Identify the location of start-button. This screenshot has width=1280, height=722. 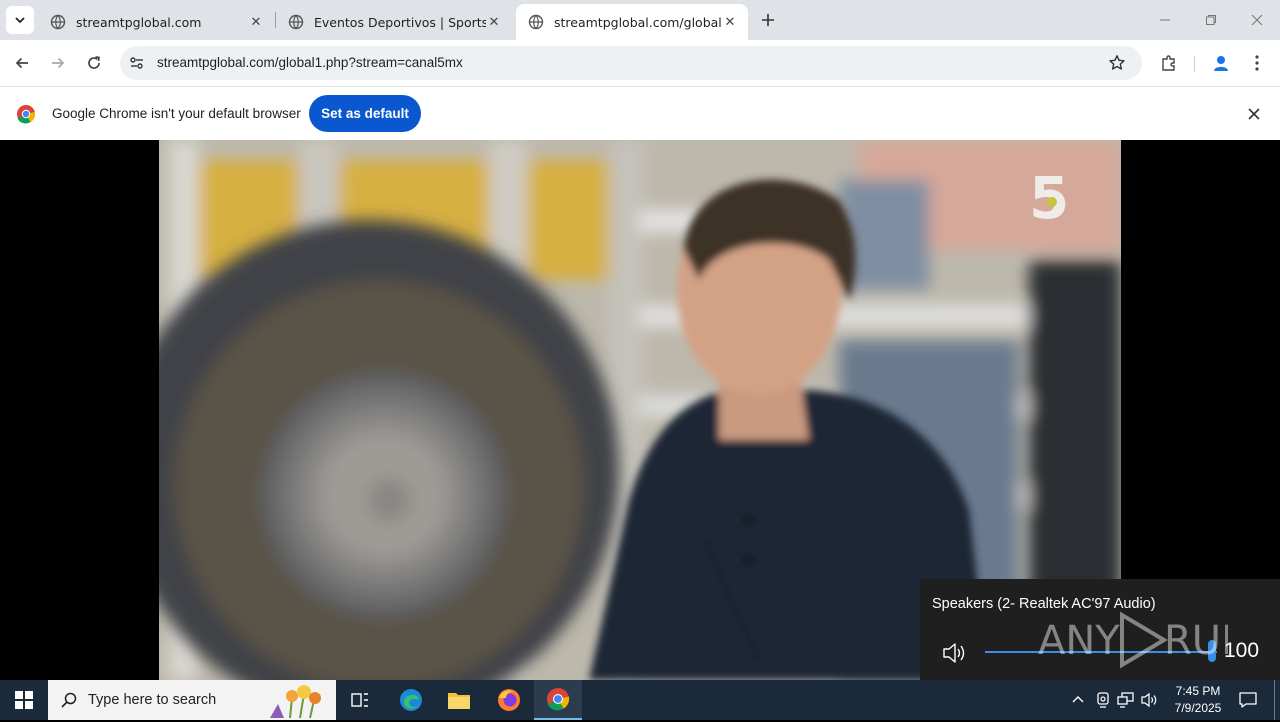
(24, 700).